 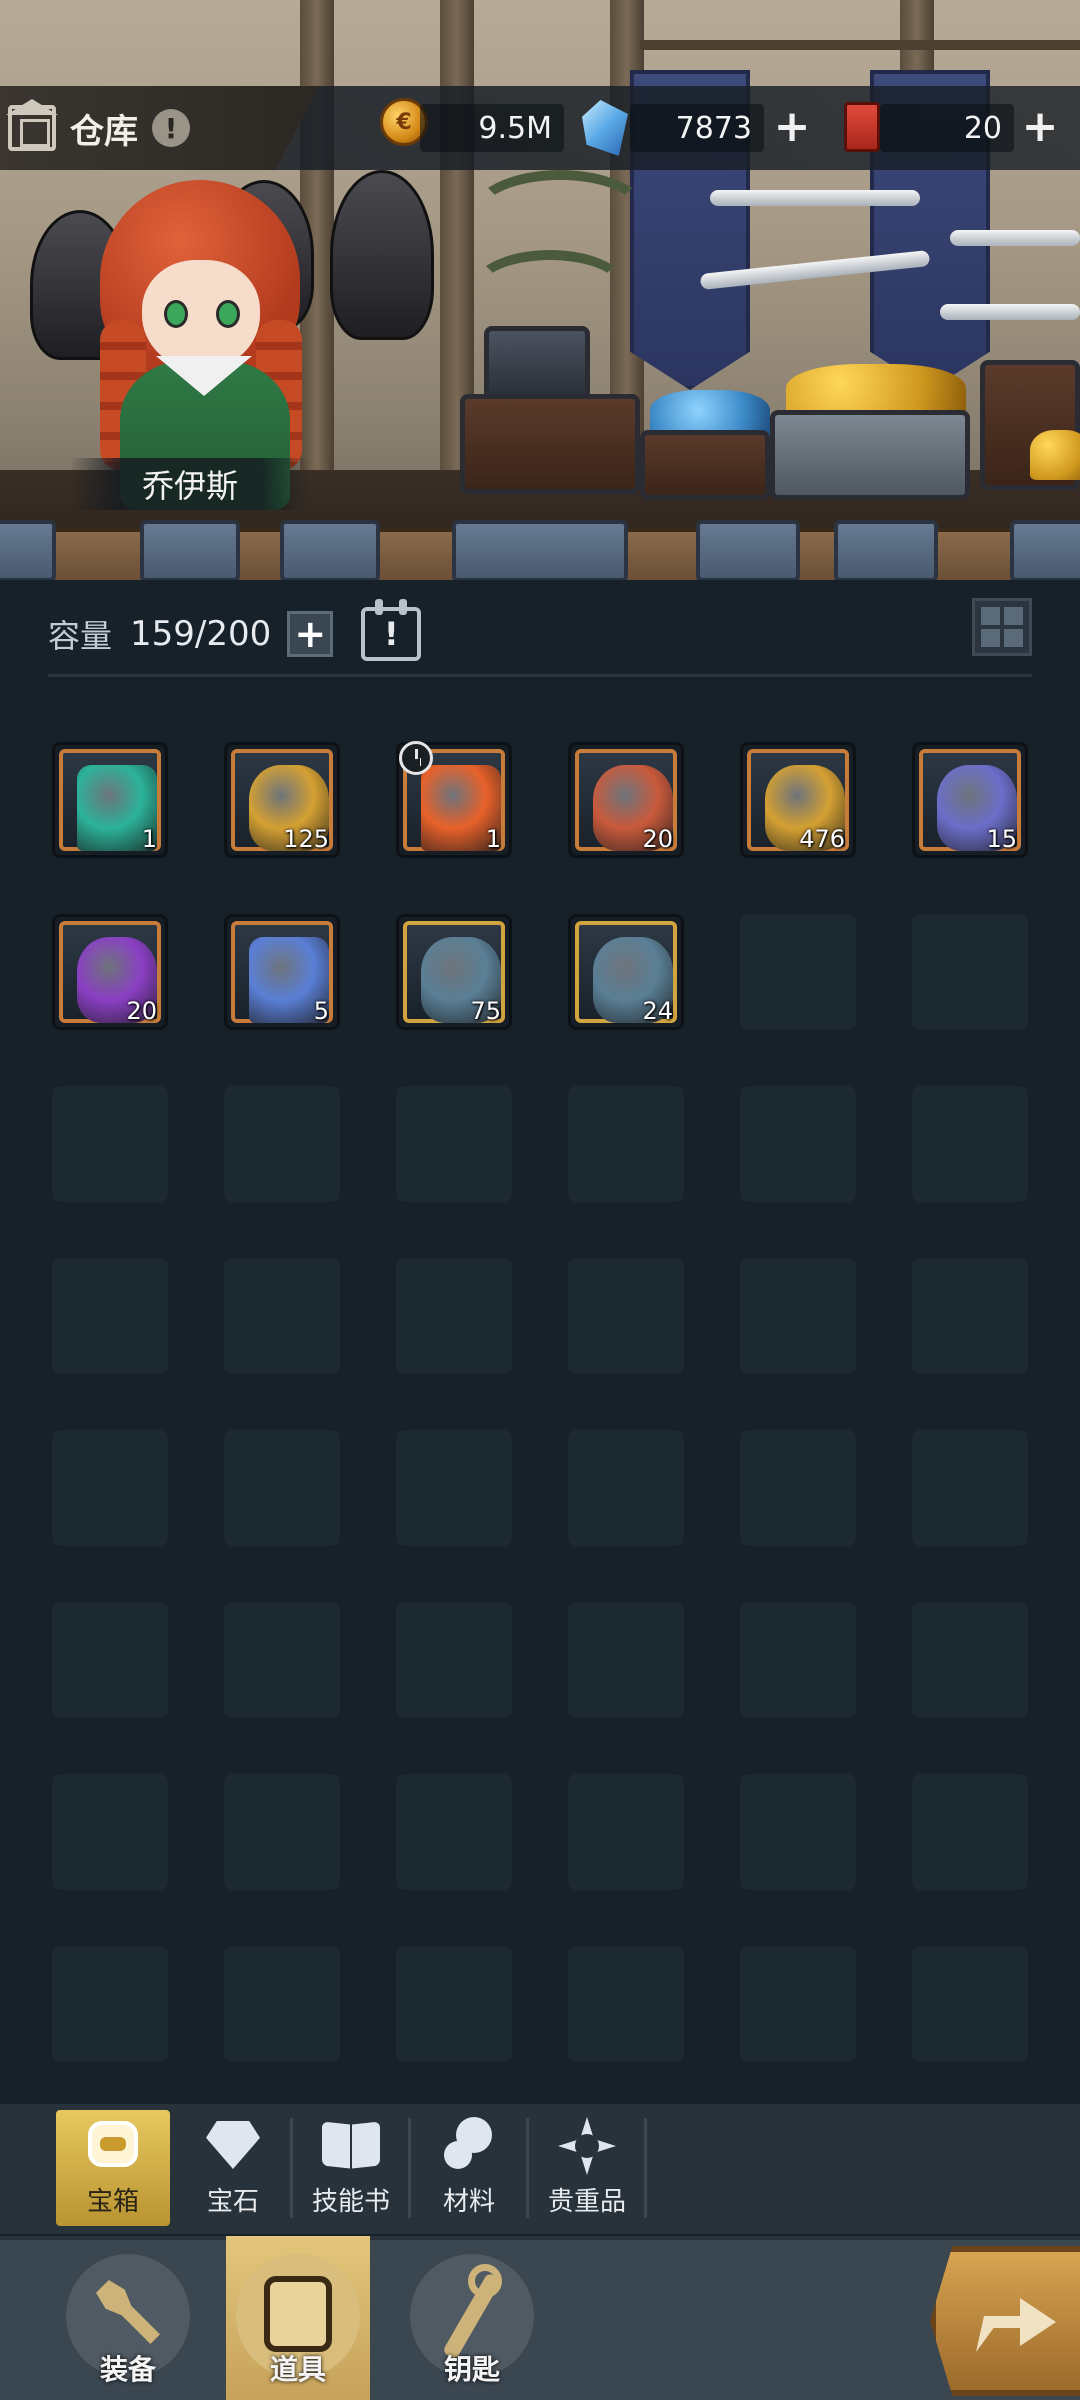 I want to click on inventory-slot: 125, so click(x=282, y=800).